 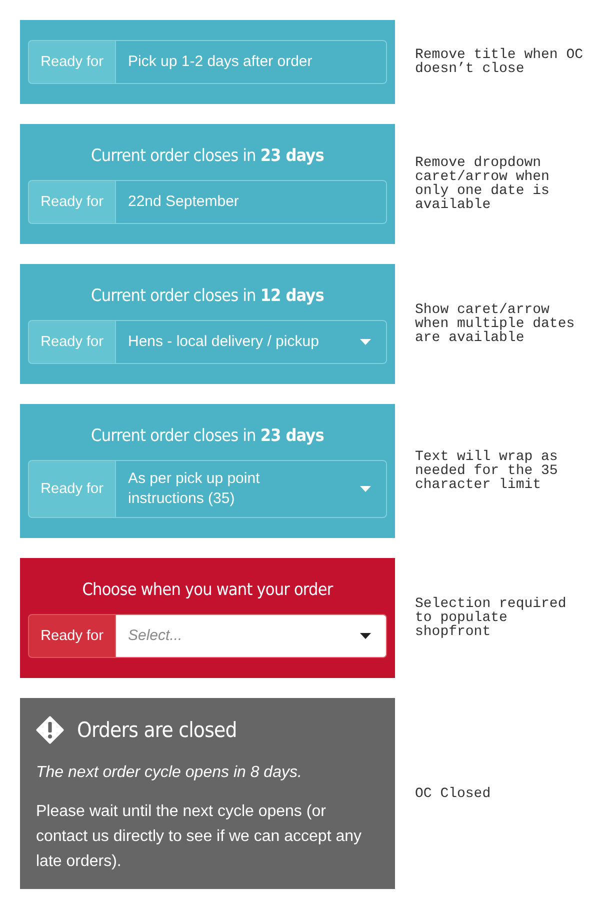 I want to click on warning-icon, so click(x=50, y=730).